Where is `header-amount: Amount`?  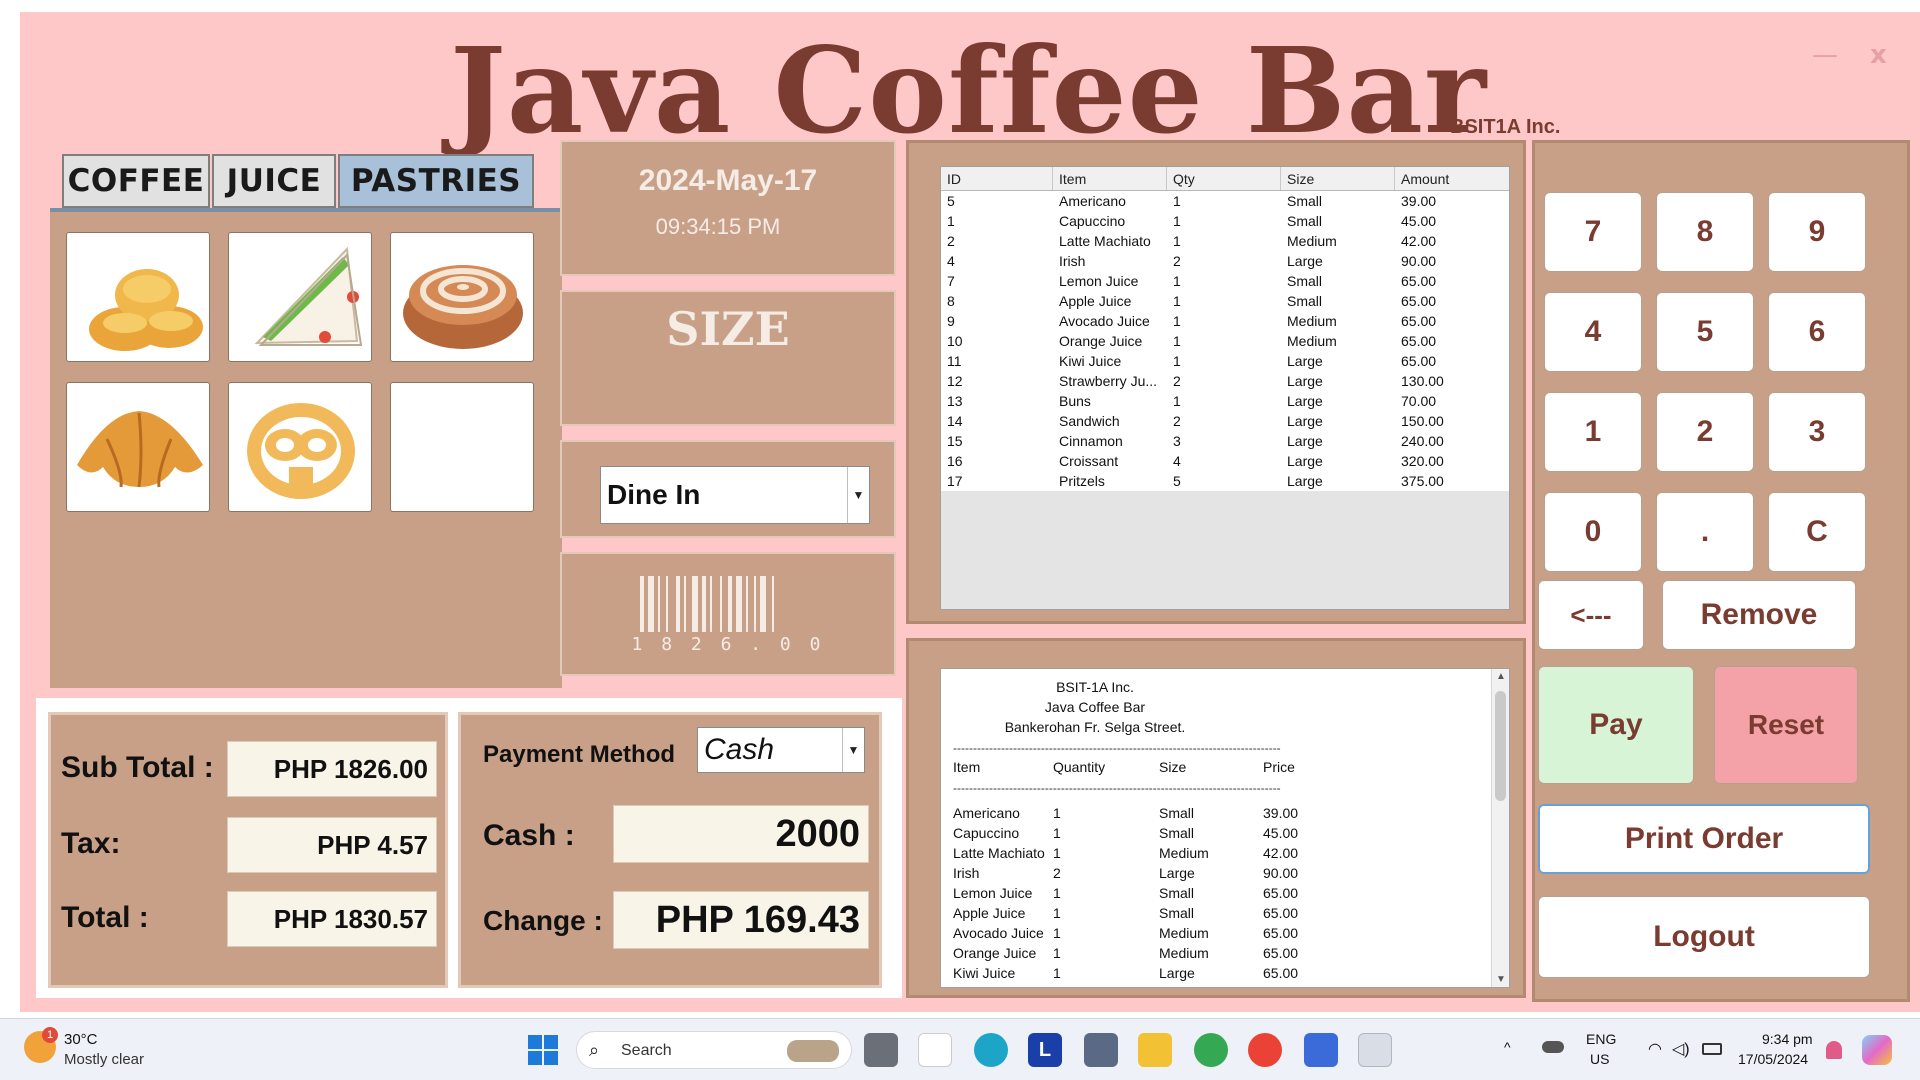 header-amount: Amount is located at coordinates (1452, 178).